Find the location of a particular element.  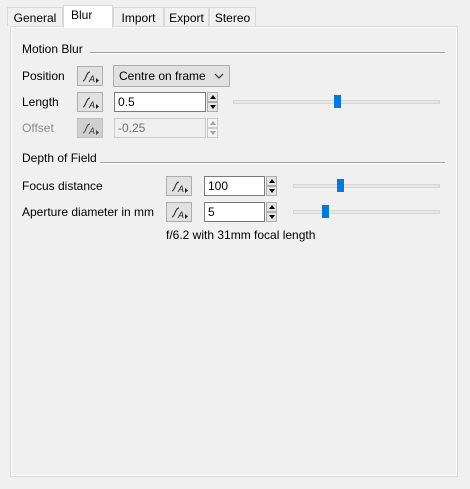

offset-spinbox: -0.25 is located at coordinates (166, 128).